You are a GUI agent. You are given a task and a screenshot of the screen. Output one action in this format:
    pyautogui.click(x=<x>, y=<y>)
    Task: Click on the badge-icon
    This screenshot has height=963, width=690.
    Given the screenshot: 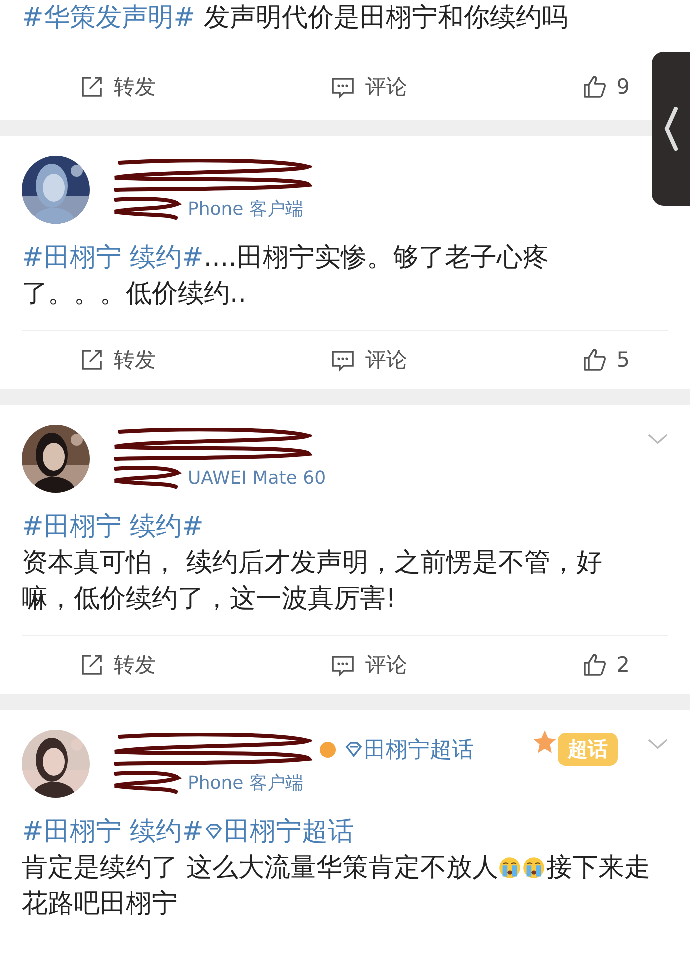 What is the action you would take?
    pyautogui.click(x=328, y=750)
    